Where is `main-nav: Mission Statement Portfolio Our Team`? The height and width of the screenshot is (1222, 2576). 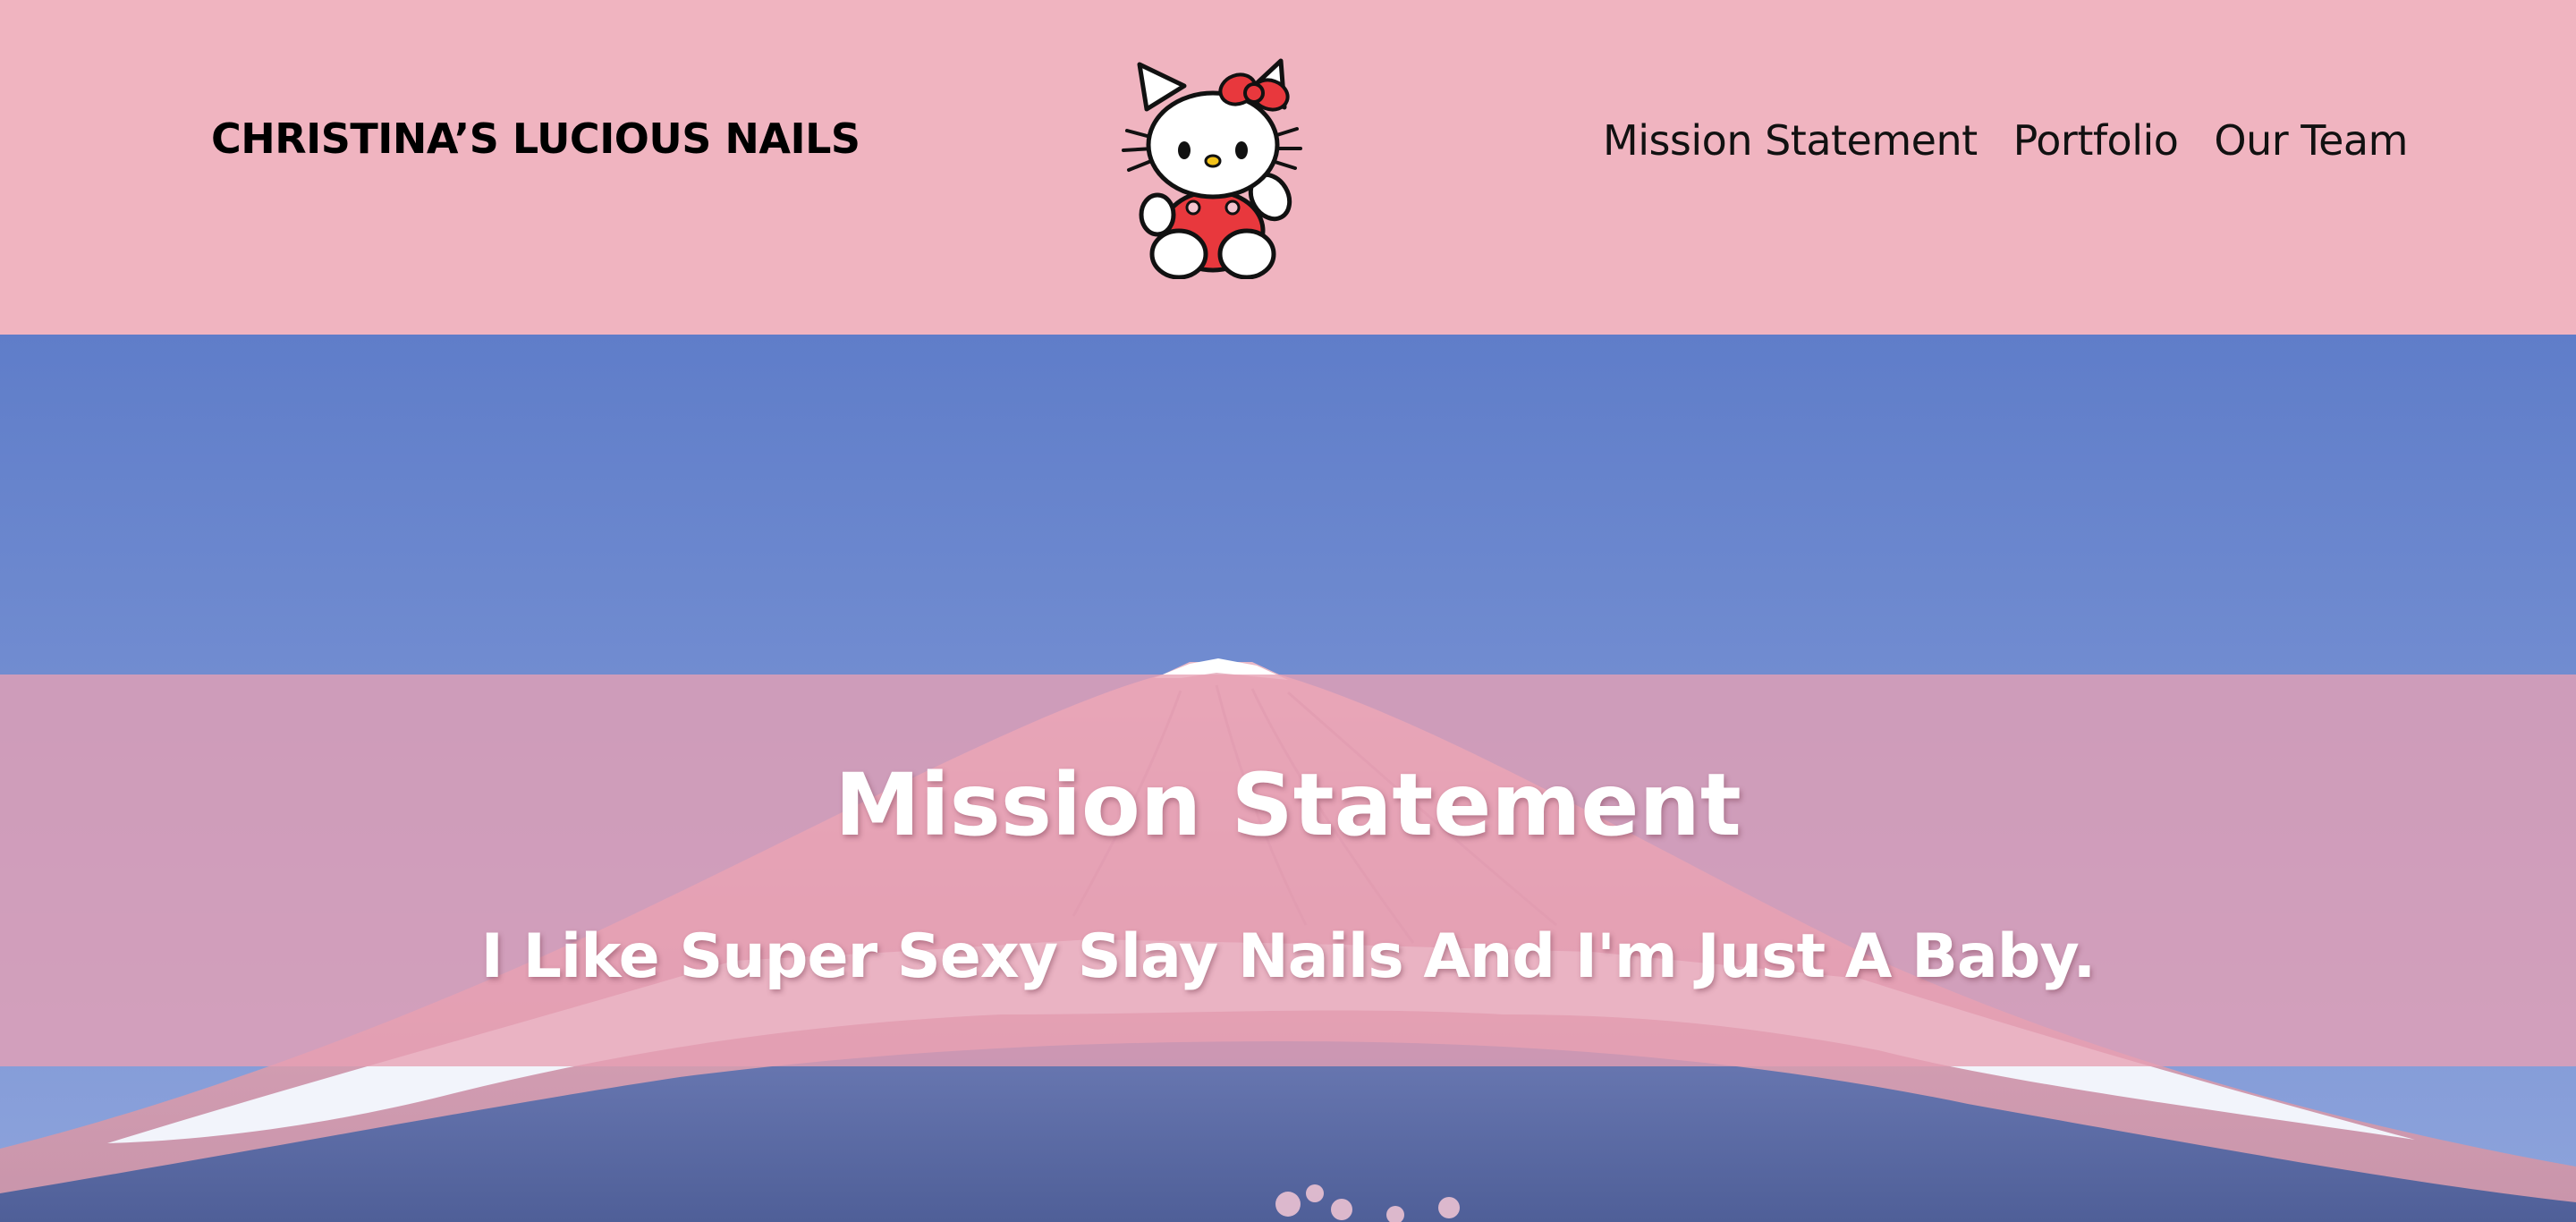
main-nav: Mission Statement Portfolio Our Team is located at coordinates (2005, 140).